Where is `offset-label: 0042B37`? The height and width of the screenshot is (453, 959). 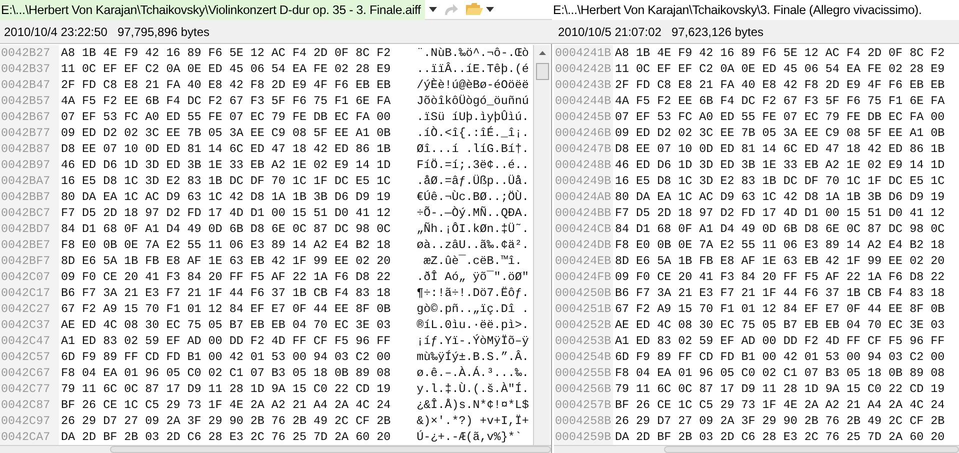 offset-label: 0042B37 is located at coordinates (29, 69).